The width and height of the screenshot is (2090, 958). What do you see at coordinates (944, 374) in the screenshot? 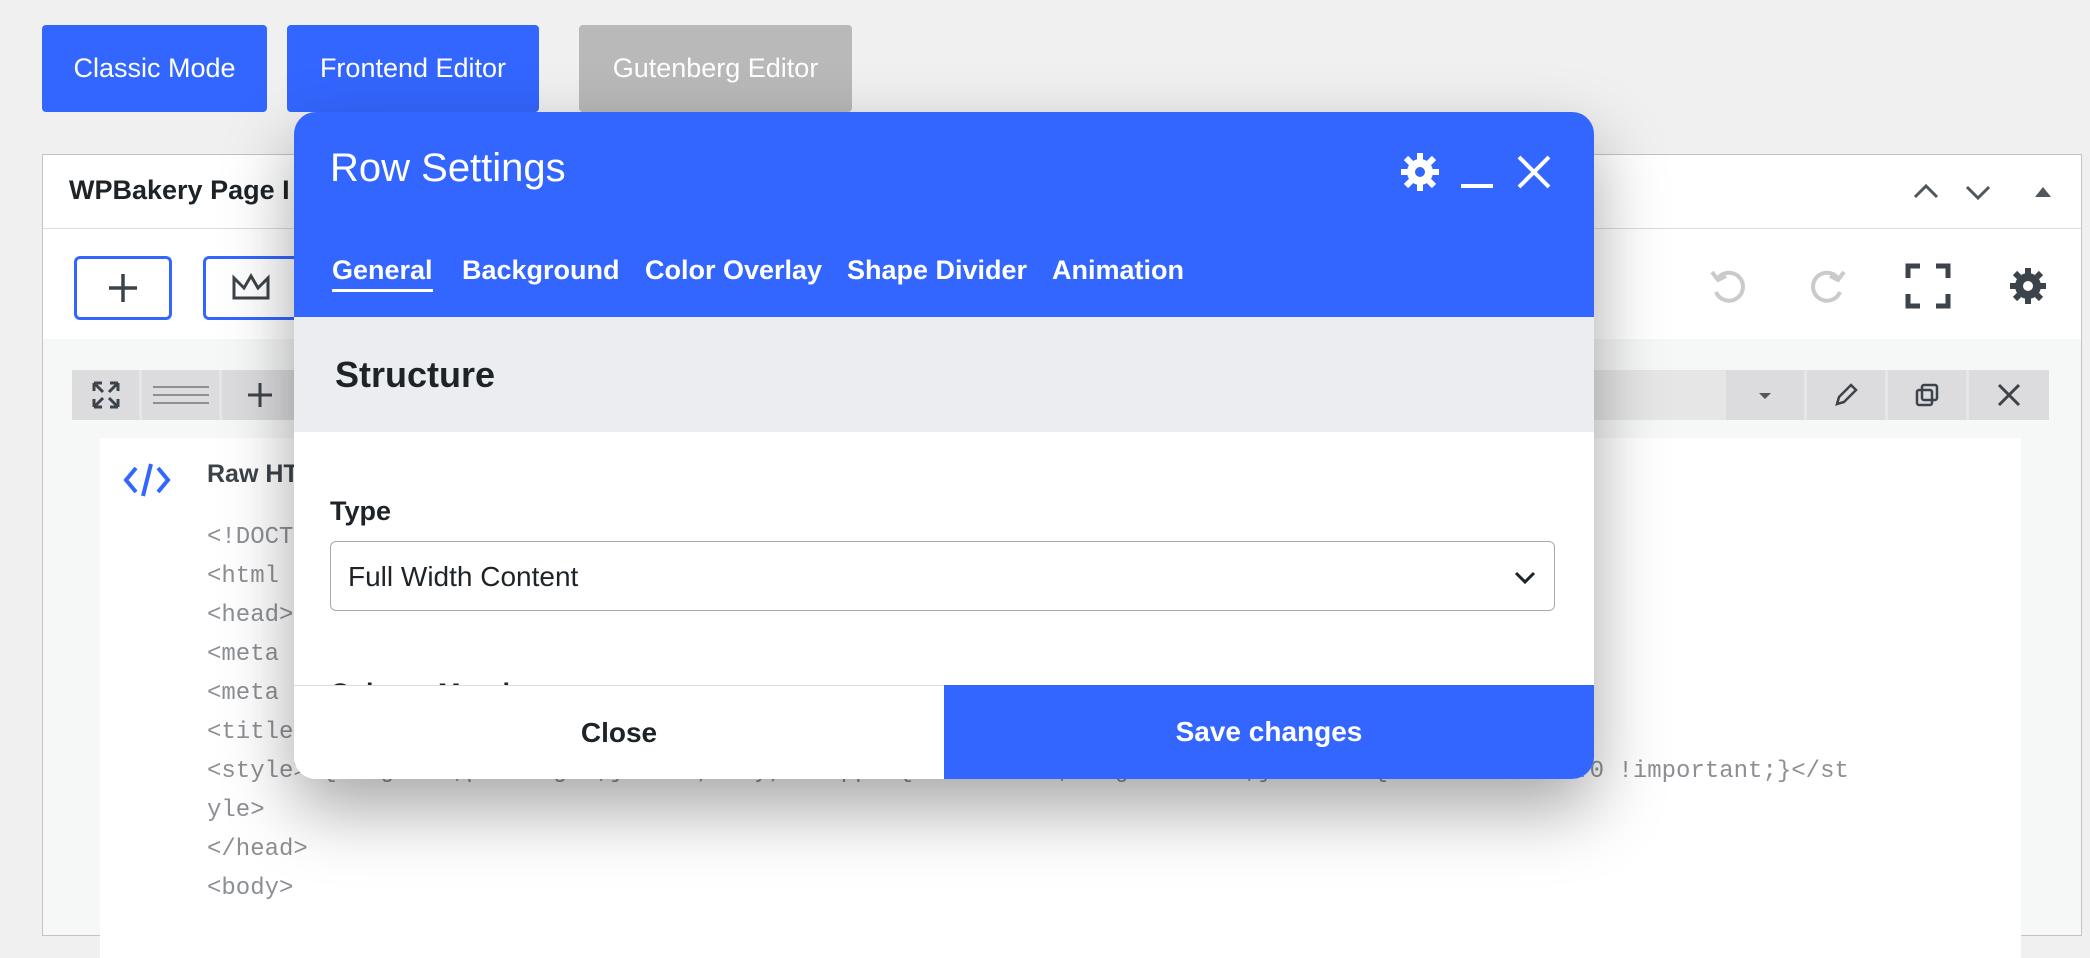
I see `section-header: Structure` at bounding box center [944, 374].